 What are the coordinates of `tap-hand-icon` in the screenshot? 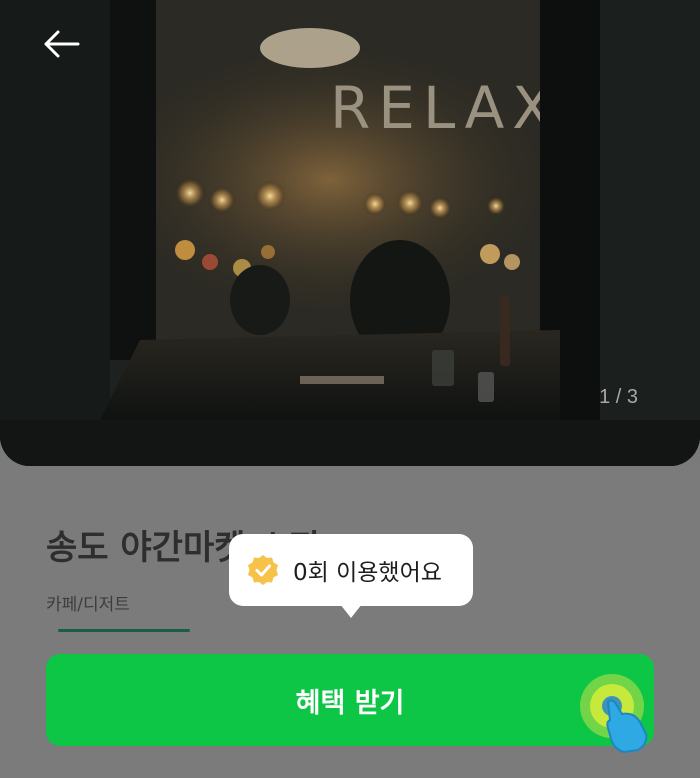 It's located at (621, 715).